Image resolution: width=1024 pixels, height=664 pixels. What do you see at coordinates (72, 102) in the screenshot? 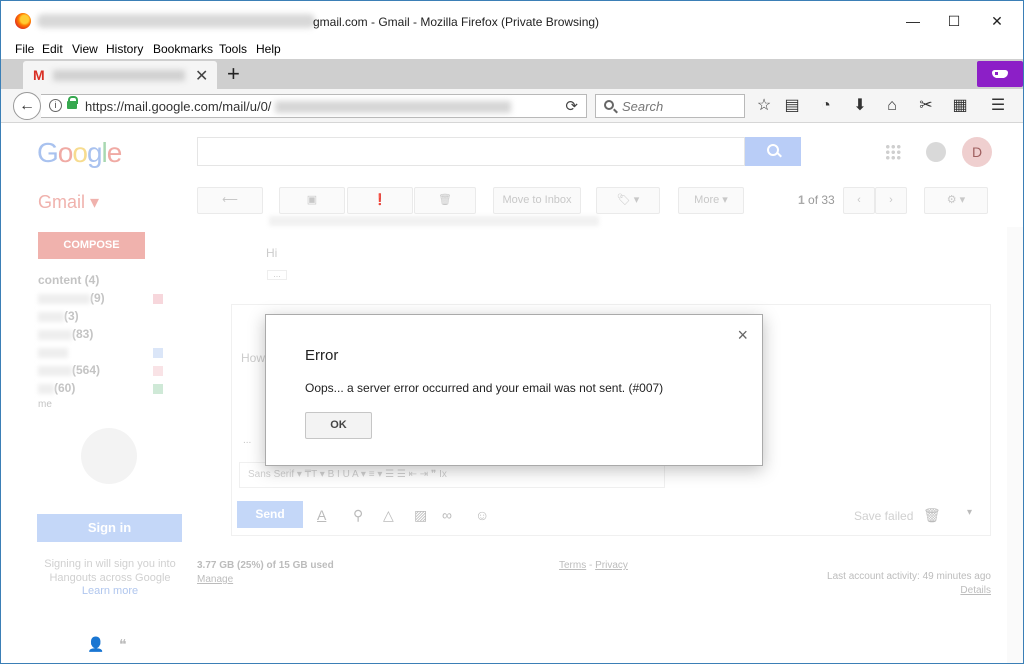
I see `lock-icon` at bounding box center [72, 102].